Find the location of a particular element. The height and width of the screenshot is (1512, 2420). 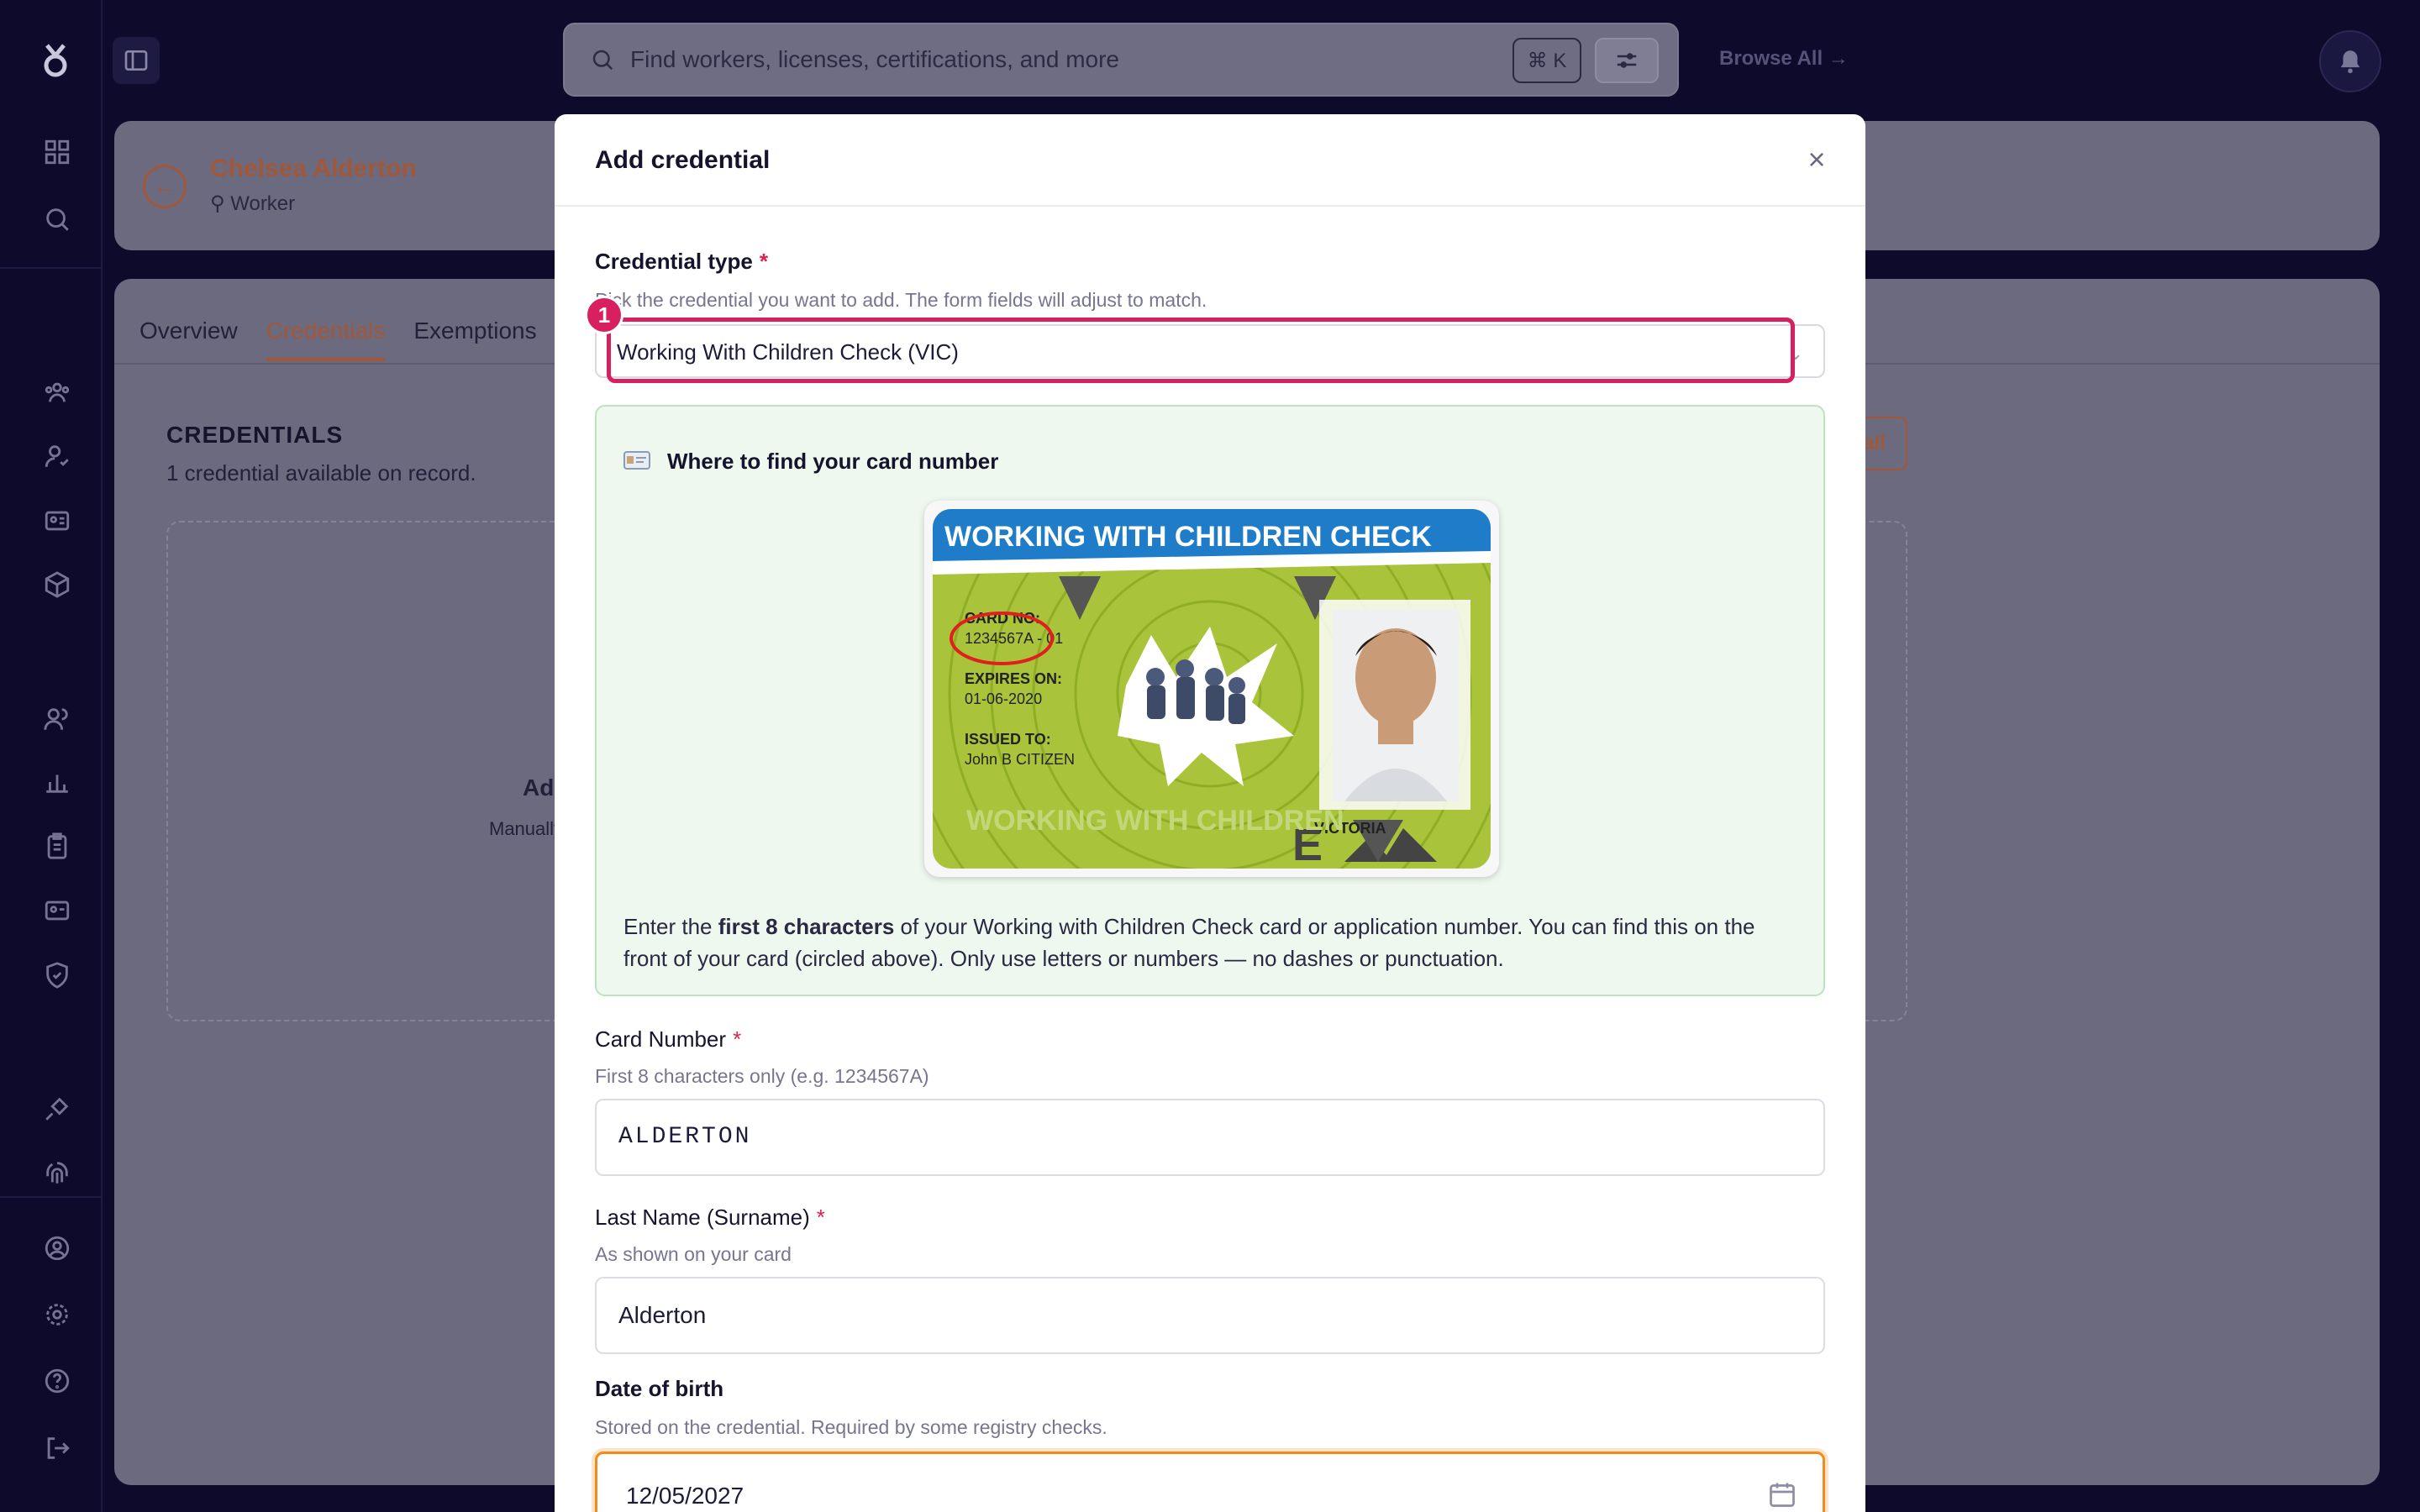

tabs: Overview Credentials Exemptions is located at coordinates (338, 339).